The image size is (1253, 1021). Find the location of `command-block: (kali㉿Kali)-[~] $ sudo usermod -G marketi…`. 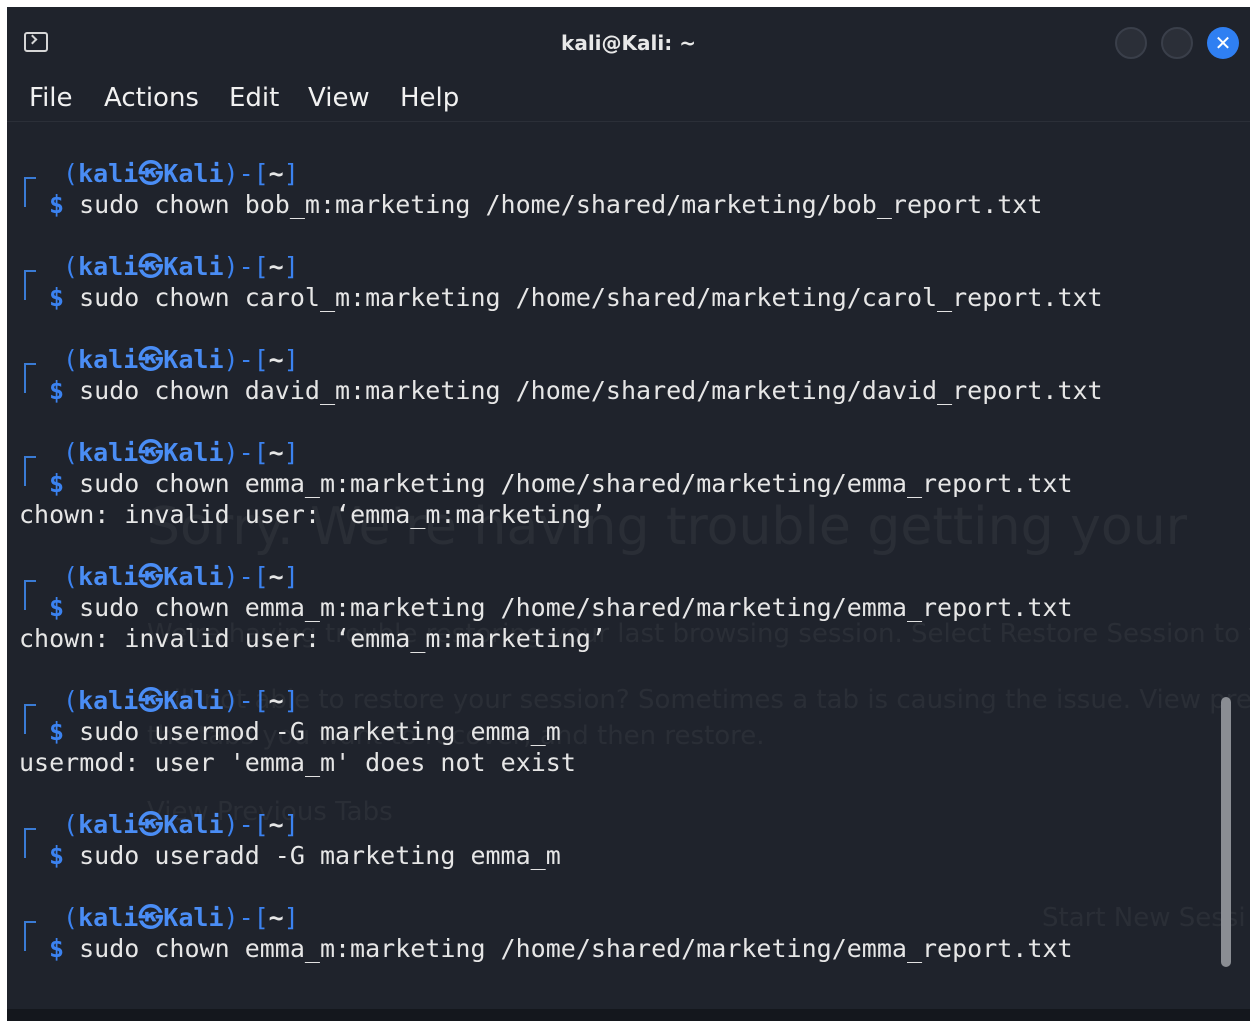

command-block: (kali㉿Kali)-[~] $ sudo usermod -G marketi… is located at coordinates (628, 731).